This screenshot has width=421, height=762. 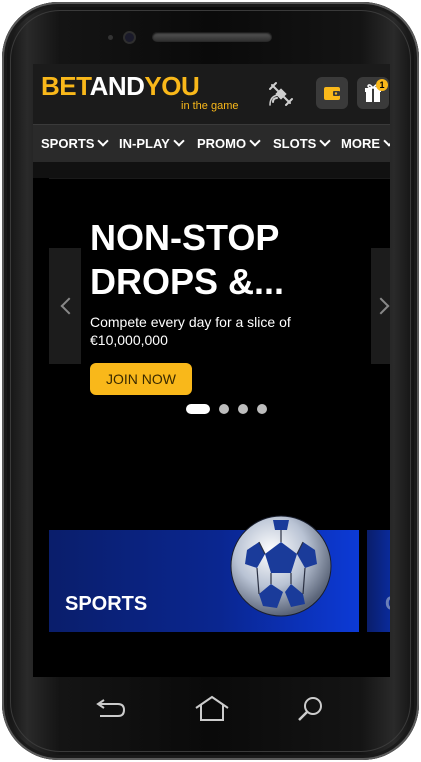 I want to click on category-card-next: C, so click(x=378, y=581).